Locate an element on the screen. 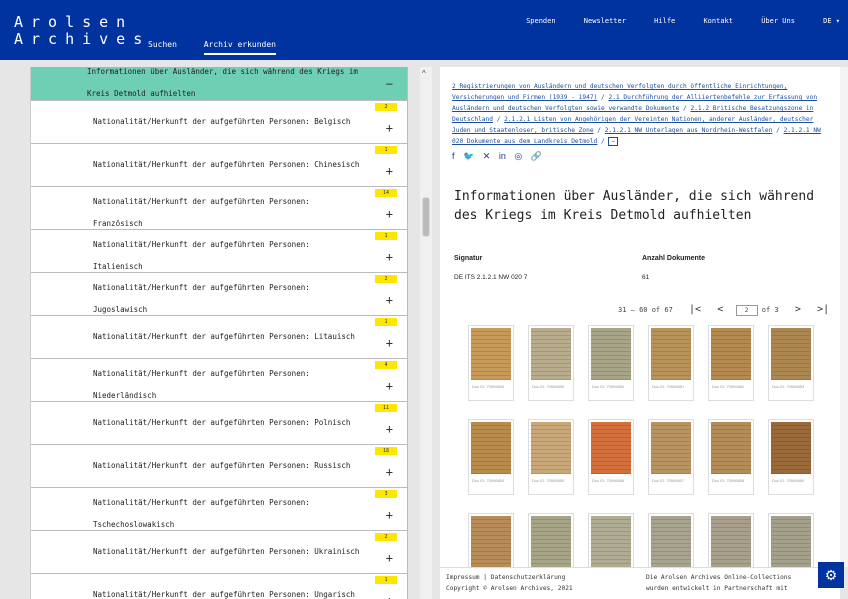 The width and height of the screenshot is (848, 599). breadcrumb-collapse-icon: − is located at coordinates (613, 141).